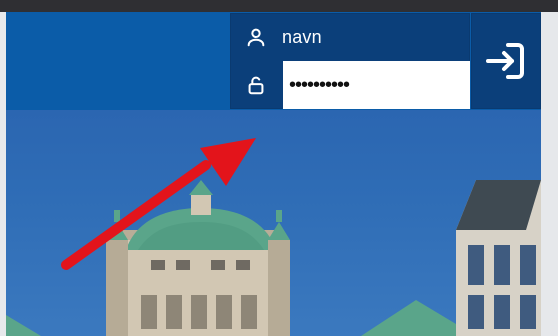 The height and width of the screenshot is (336, 558). I want to click on login-panel: navn ••••••••••, so click(350, 61).